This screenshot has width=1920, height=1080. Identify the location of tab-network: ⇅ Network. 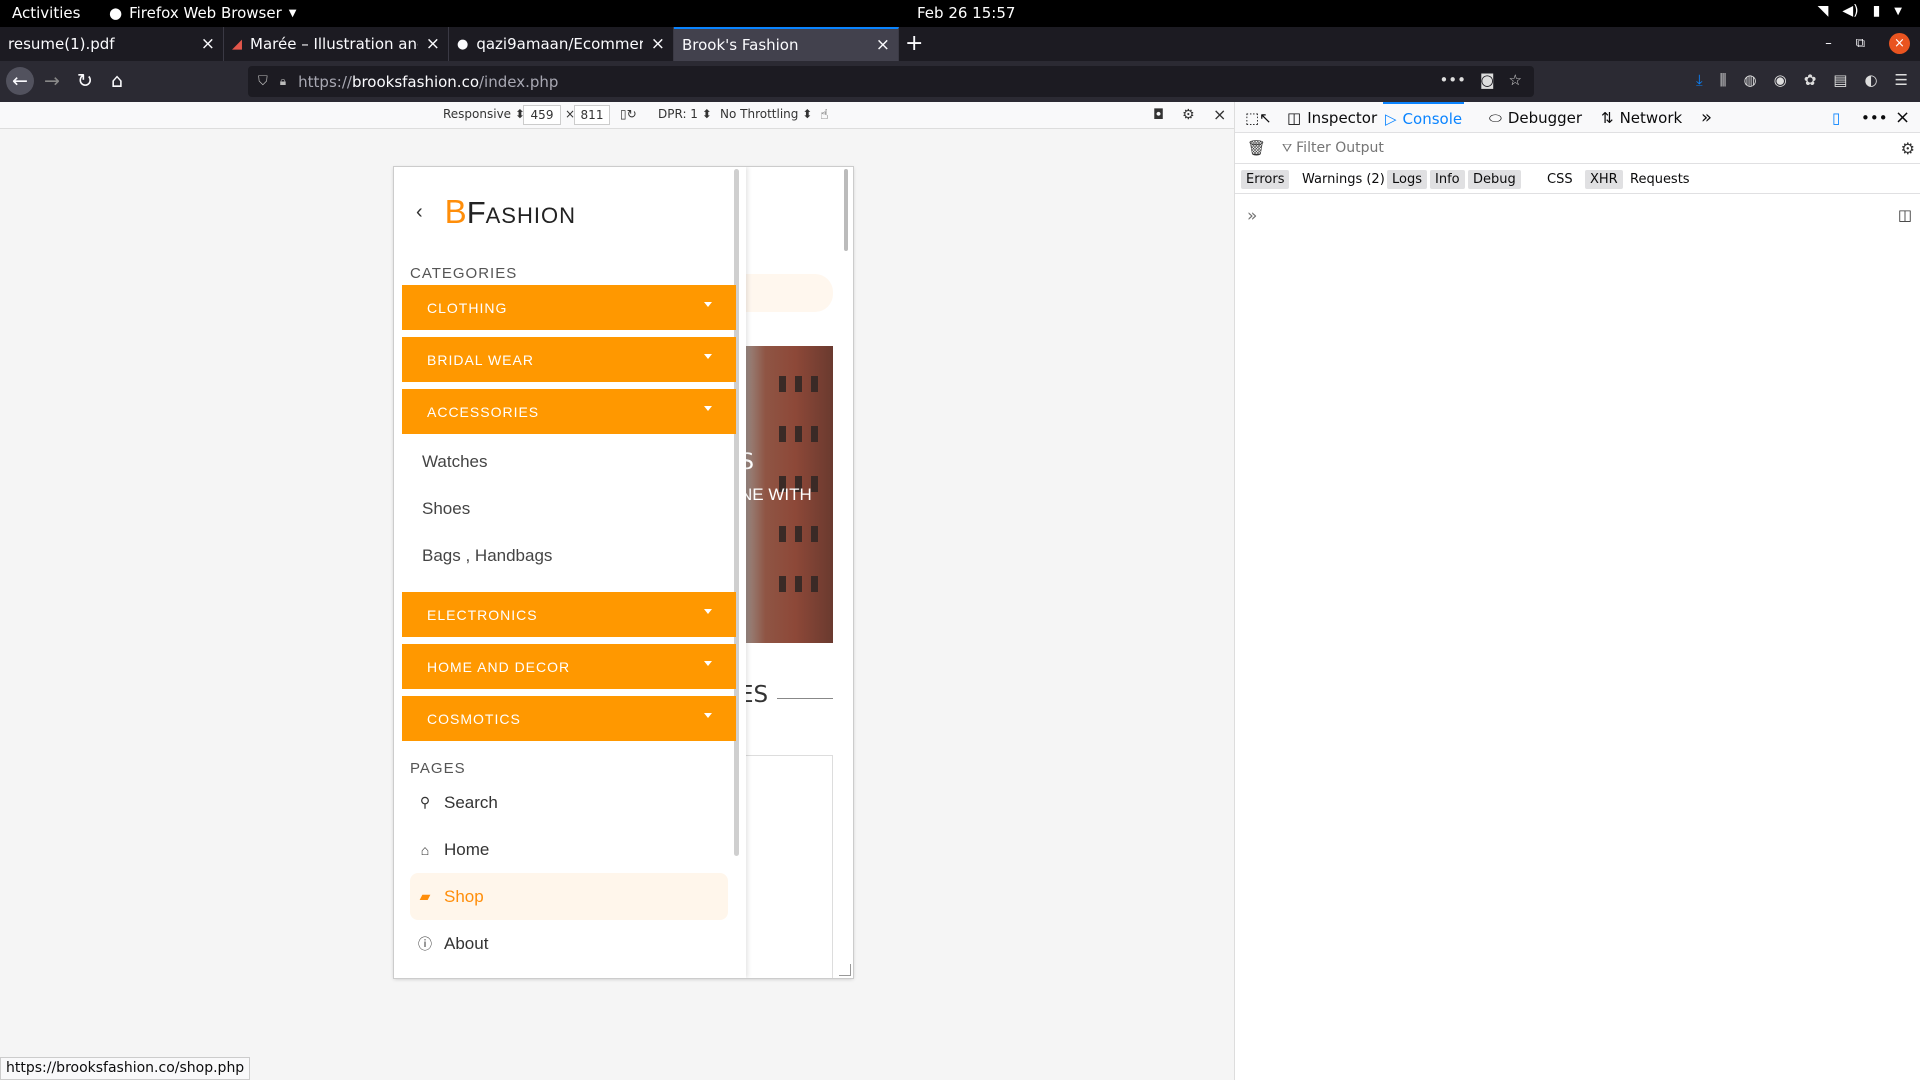
(1641, 117).